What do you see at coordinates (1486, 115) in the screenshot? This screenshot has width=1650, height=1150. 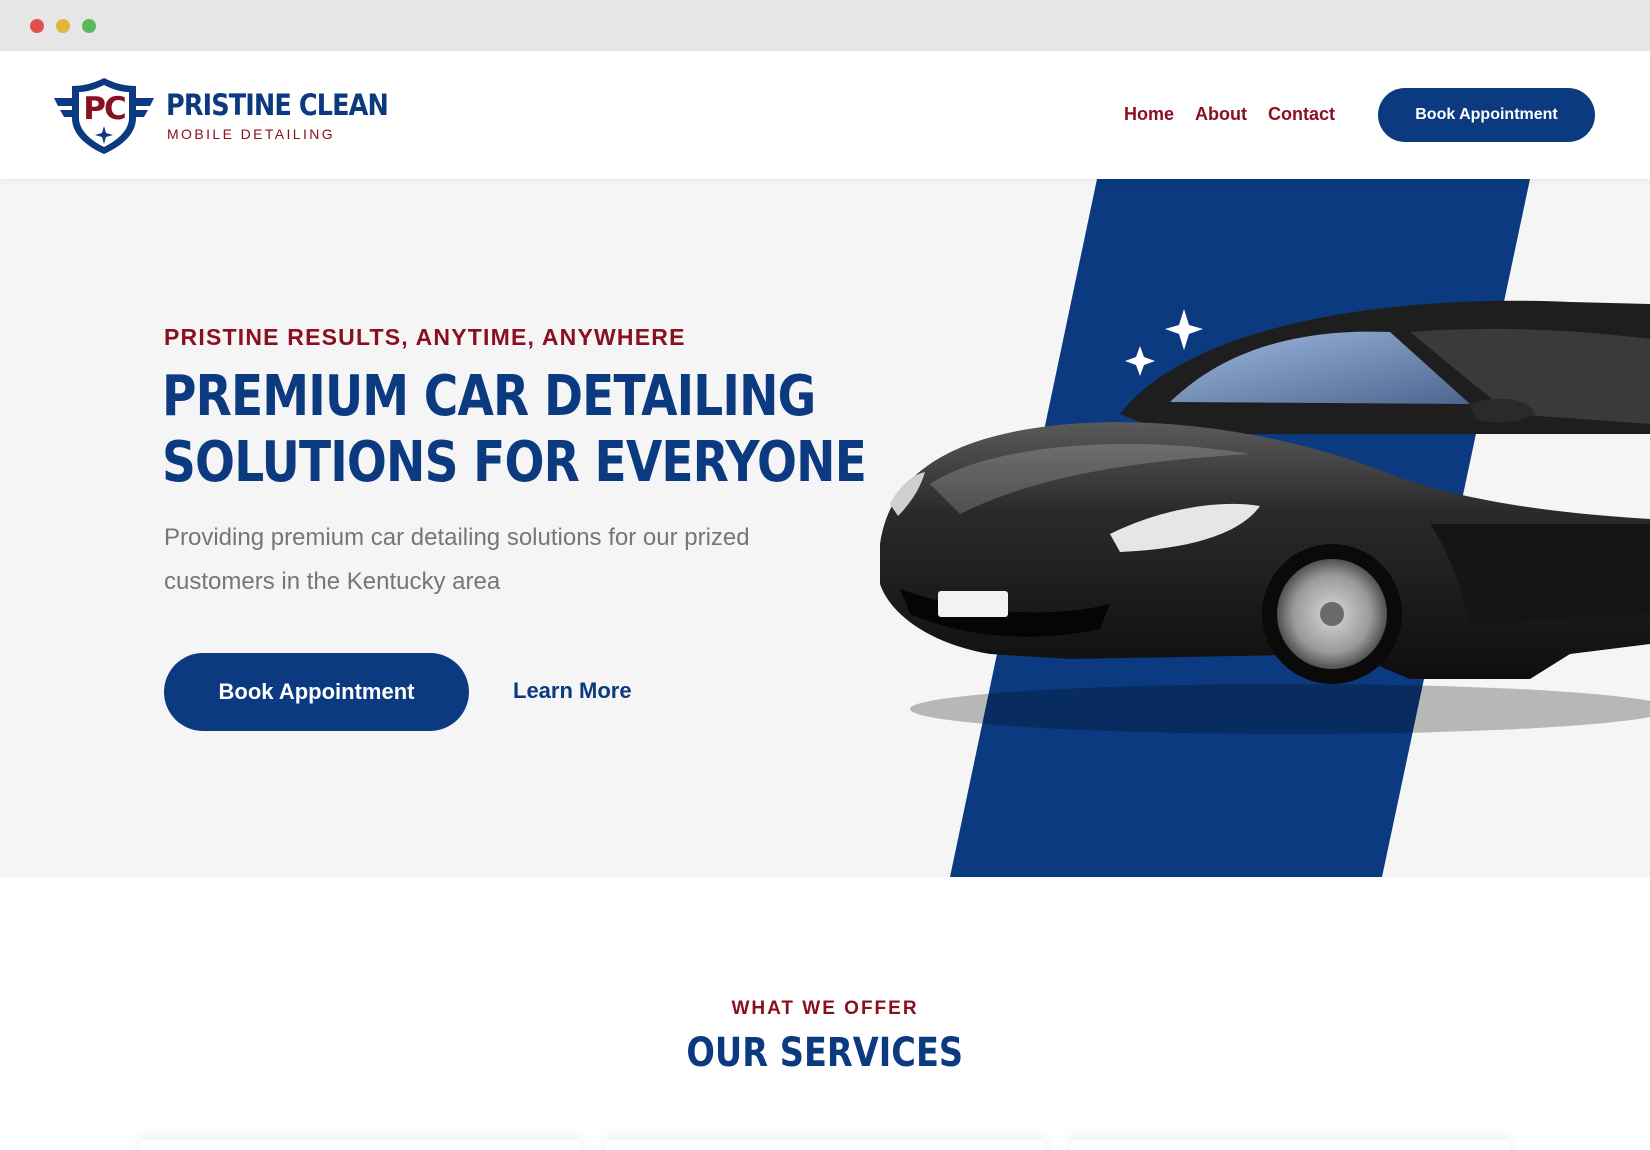 I see `header-book-appointment-button: Book Appointment` at bounding box center [1486, 115].